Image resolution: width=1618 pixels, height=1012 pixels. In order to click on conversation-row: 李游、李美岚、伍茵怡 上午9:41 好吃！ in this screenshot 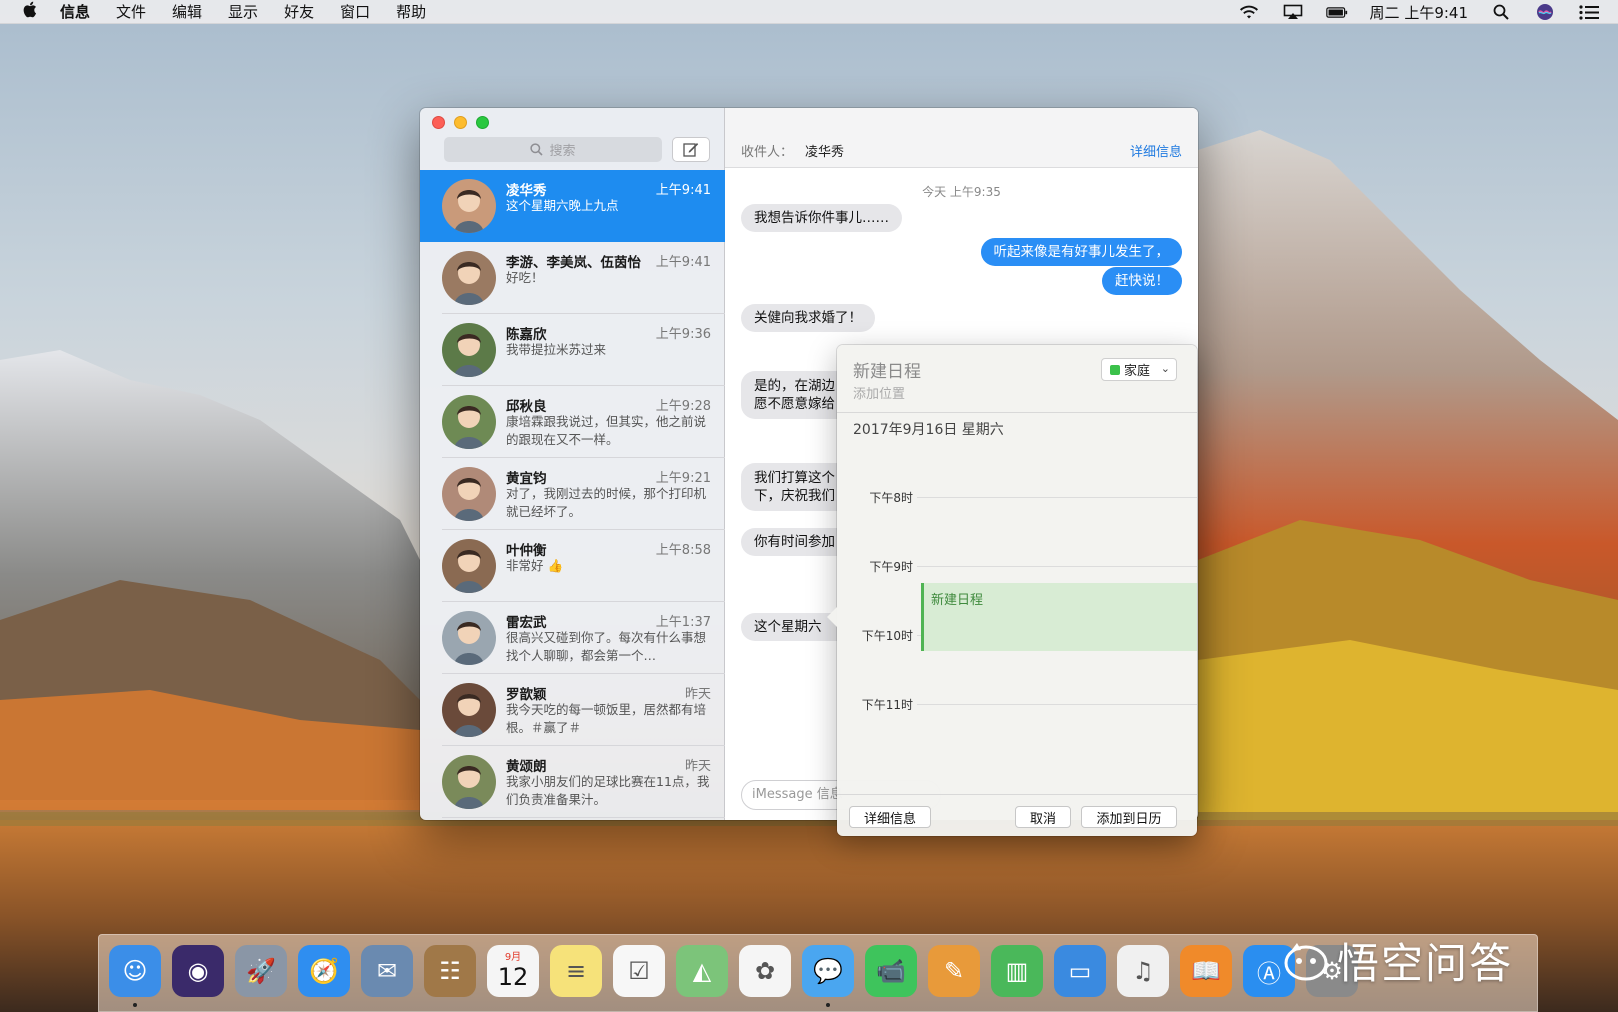, I will do `click(572, 278)`.